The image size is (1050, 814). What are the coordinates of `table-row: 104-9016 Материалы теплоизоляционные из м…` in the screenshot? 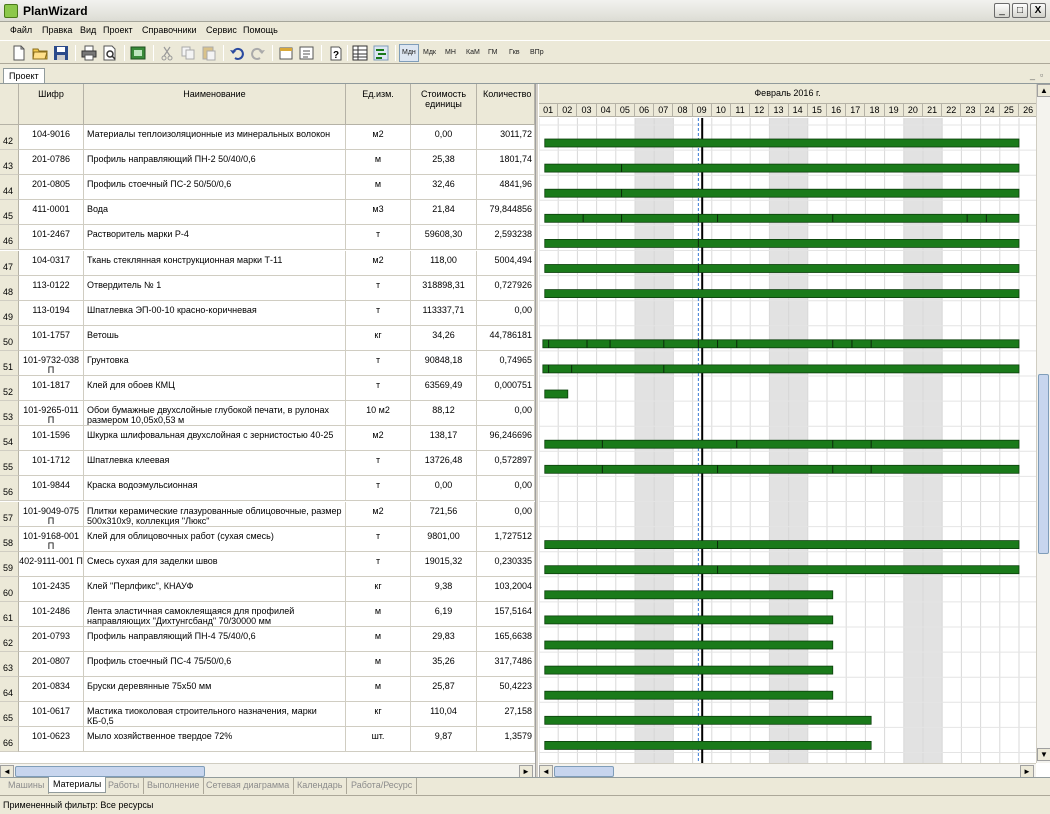 It's located at (277, 138).